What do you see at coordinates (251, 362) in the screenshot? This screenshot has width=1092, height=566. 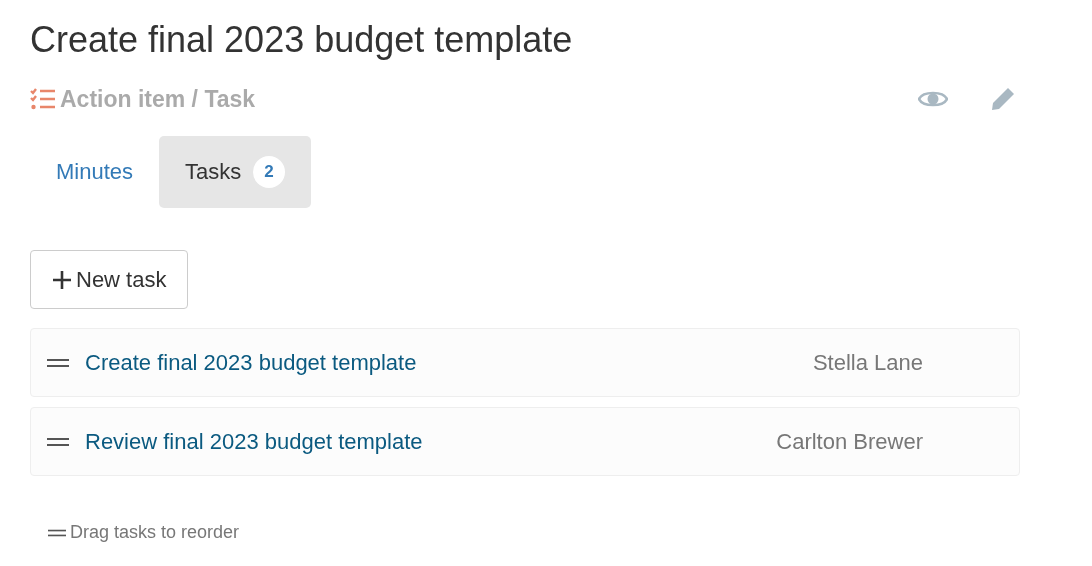 I see `task-link: Create final 2023 budget template` at bounding box center [251, 362].